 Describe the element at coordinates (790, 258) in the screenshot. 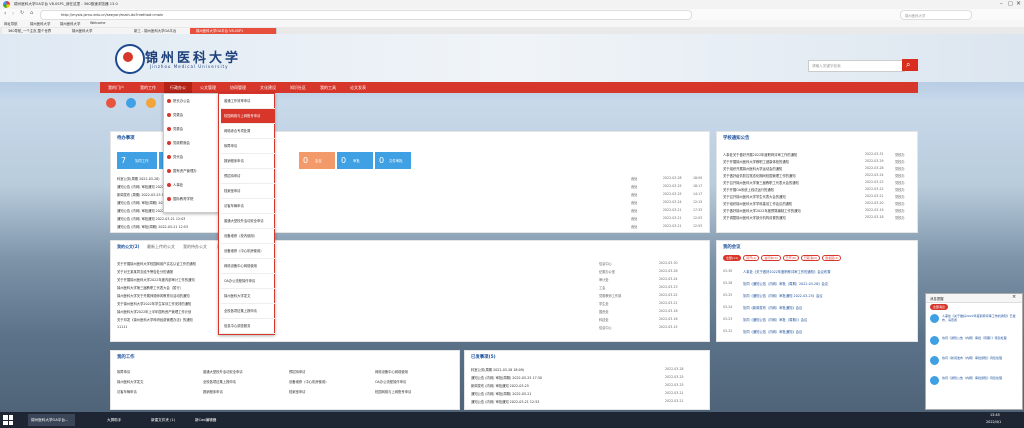

I see `meeting-filter-pill: 已开(8)` at that location.